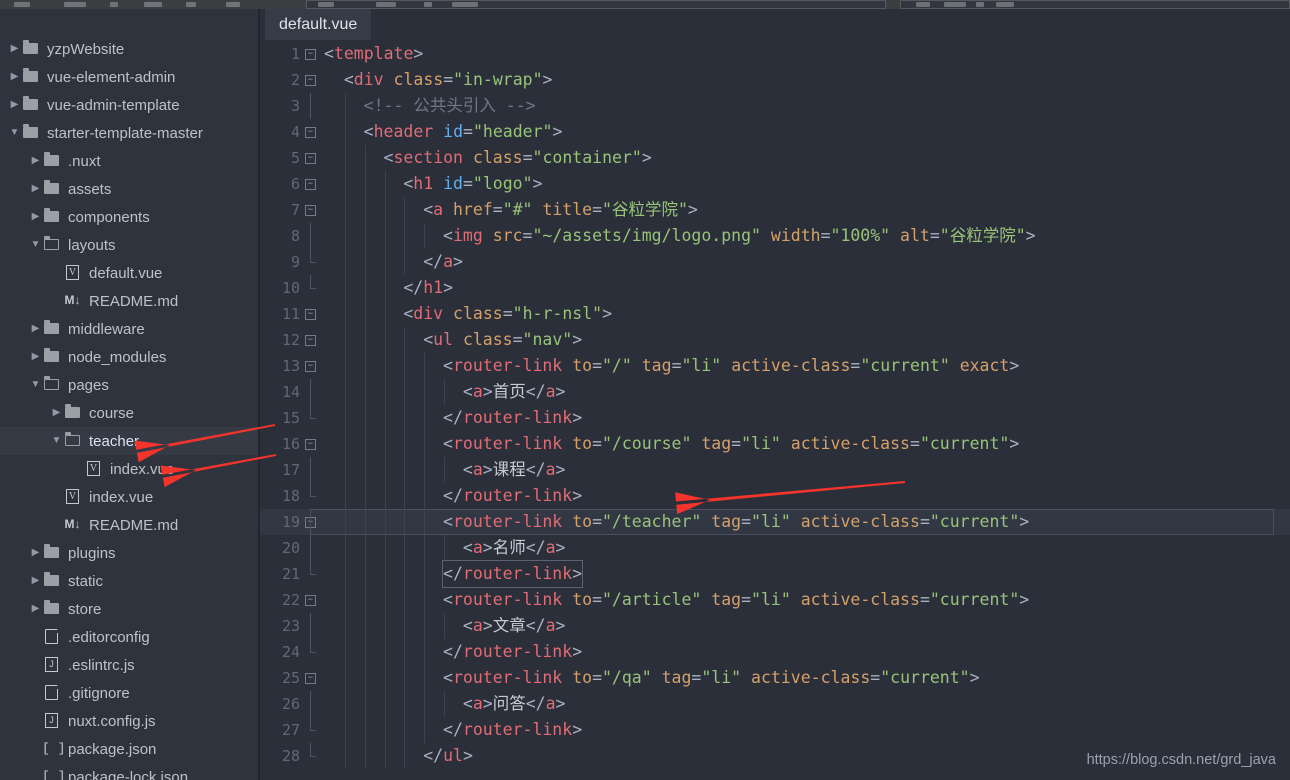  I want to click on tree-item--nuxt: ▶ .nuxt, so click(130, 161).